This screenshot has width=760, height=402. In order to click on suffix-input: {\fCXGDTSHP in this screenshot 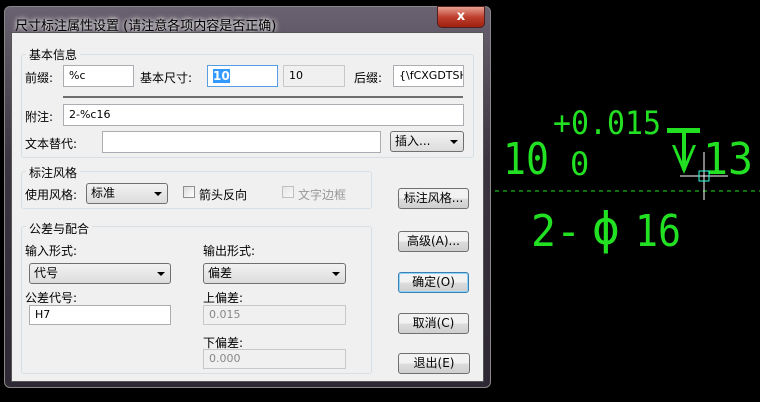, I will do `click(428, 76)`.